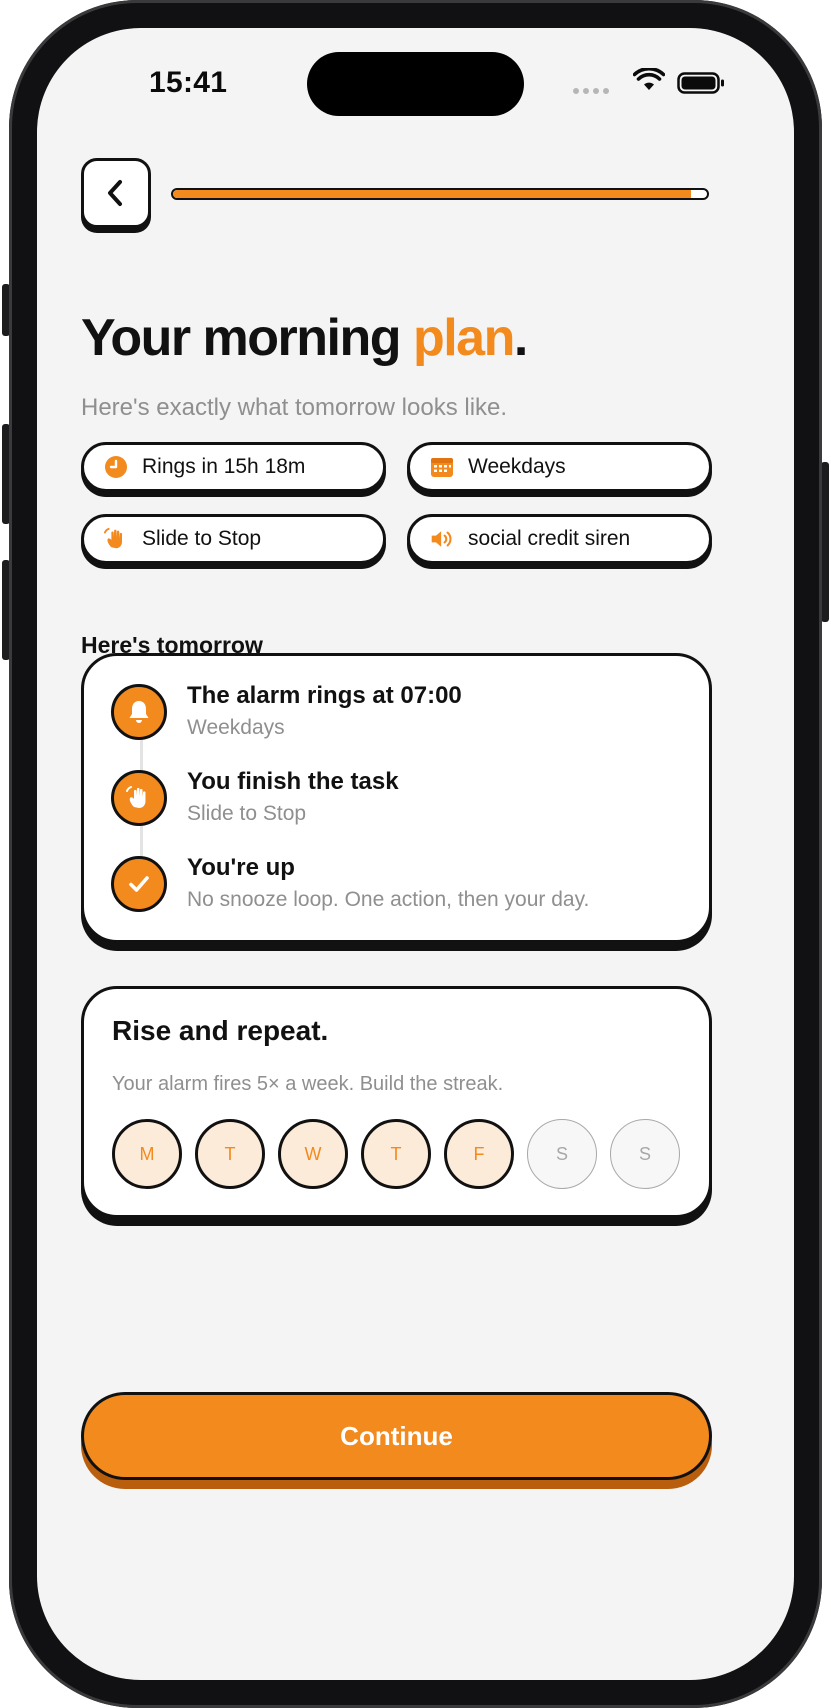 The width and height of the screenshot is (831, 1708). I want to click on stop-method-chip: Slide to Stop, so click(233, 539).